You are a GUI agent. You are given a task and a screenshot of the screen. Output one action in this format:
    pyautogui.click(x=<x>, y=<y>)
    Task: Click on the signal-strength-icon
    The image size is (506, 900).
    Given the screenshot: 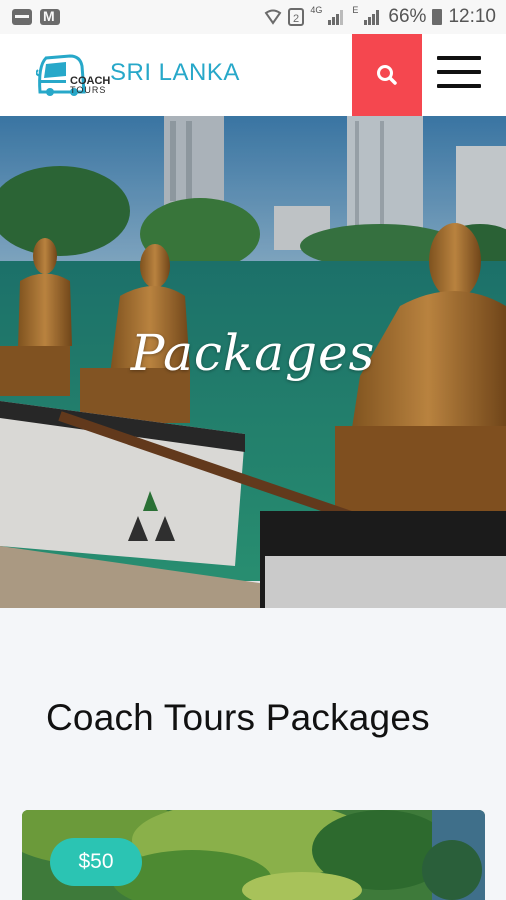 What is the action you would take?
    pyautogui.click(x=337, y=17)
    